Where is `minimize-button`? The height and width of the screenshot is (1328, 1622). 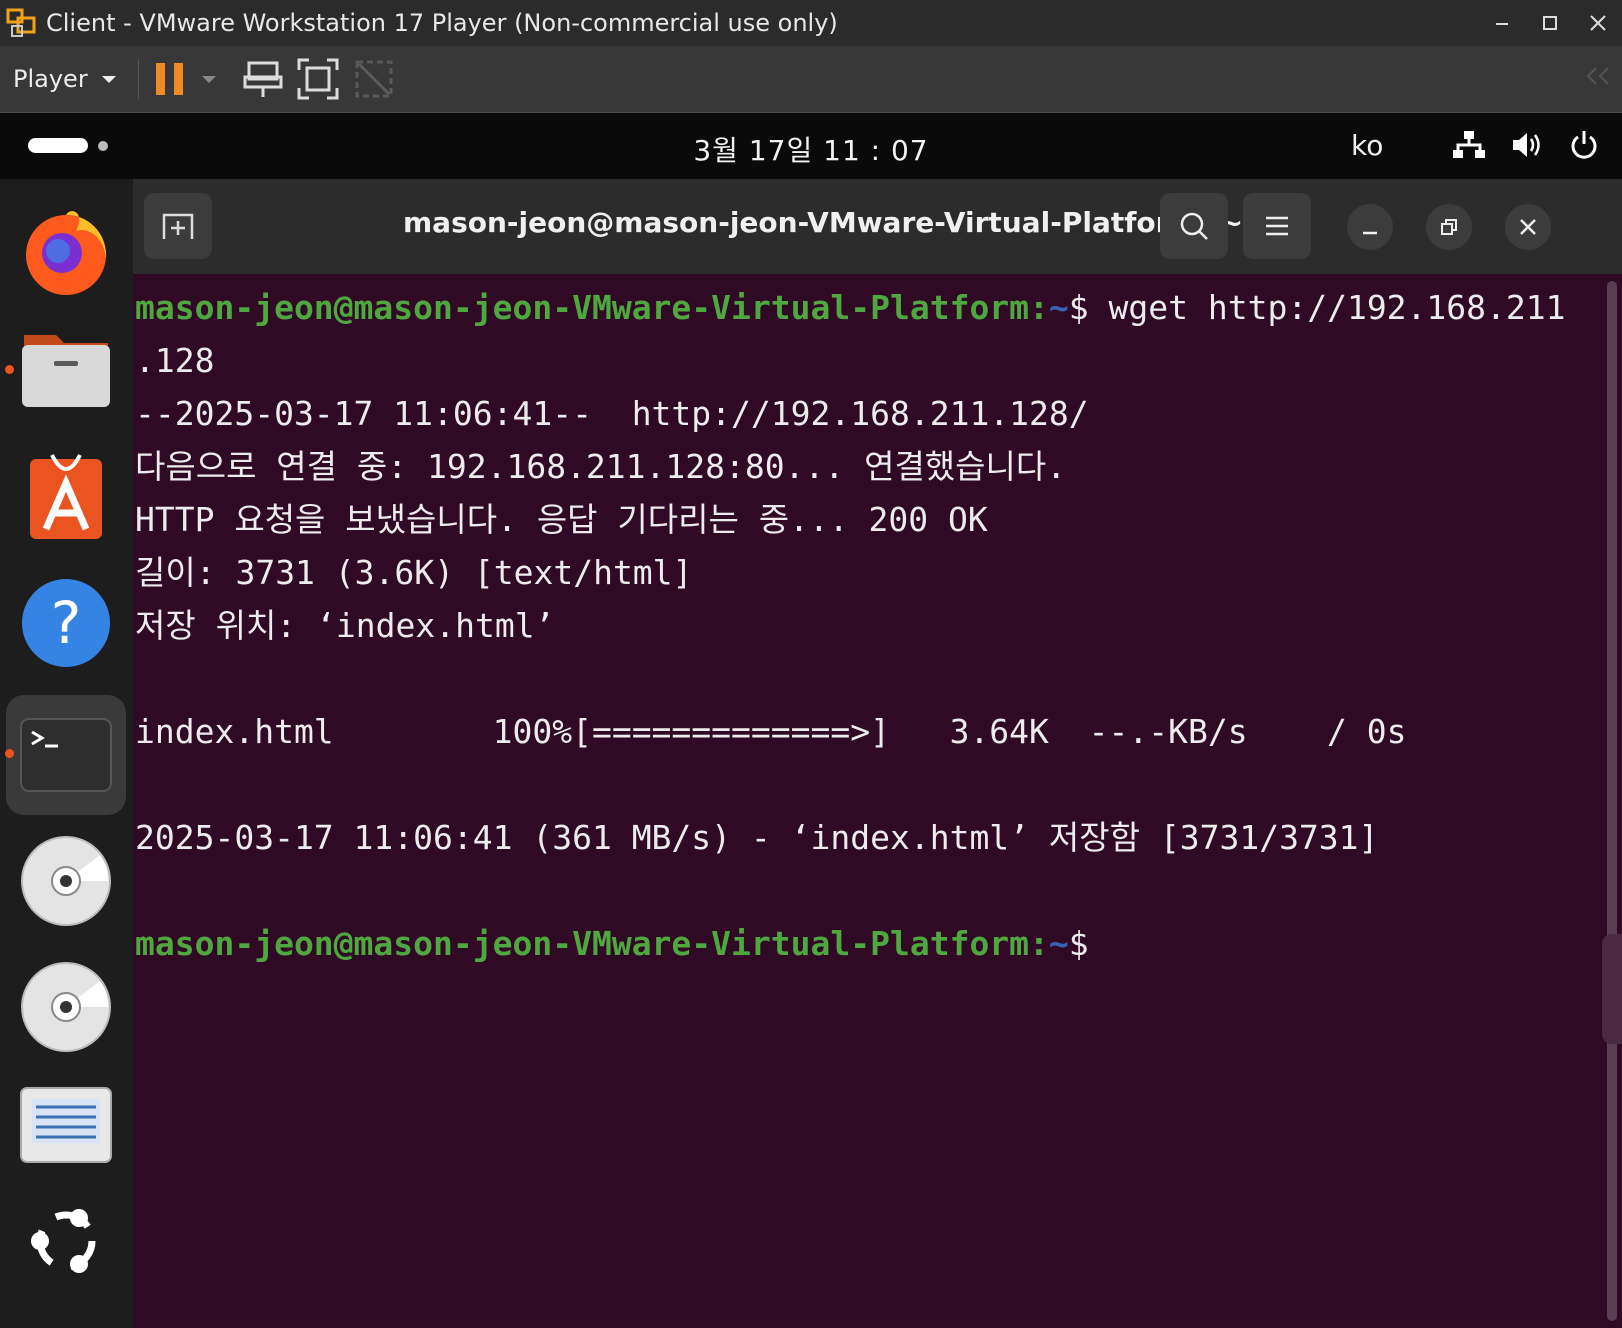 minimize-button is located at coordinates (1502, 23).